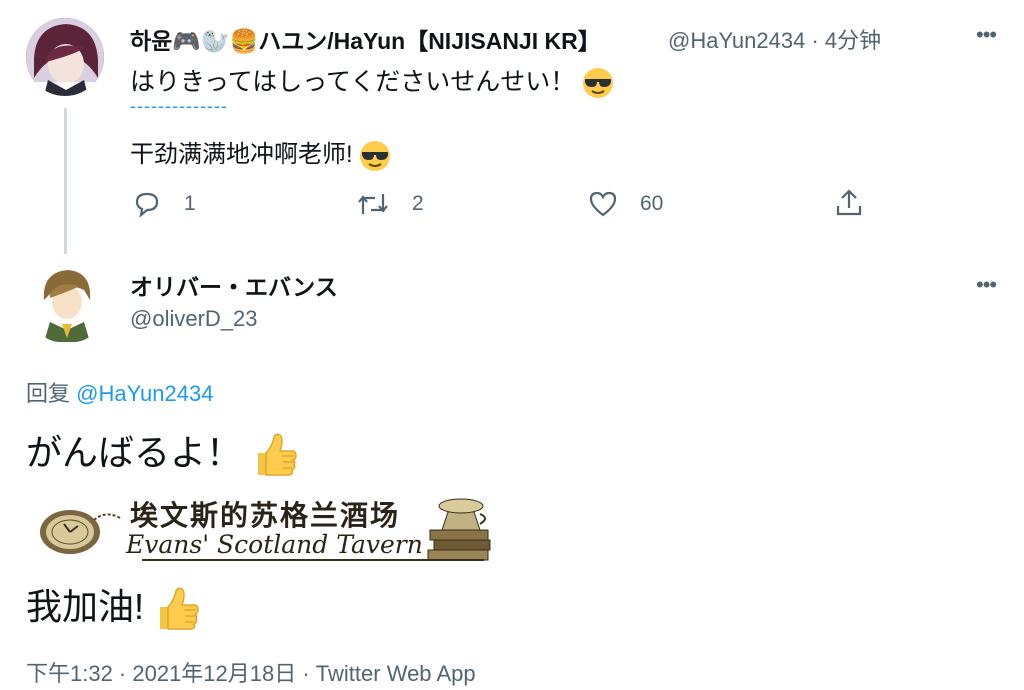  I want to click on retweet-action: 2, so click(390, 204).